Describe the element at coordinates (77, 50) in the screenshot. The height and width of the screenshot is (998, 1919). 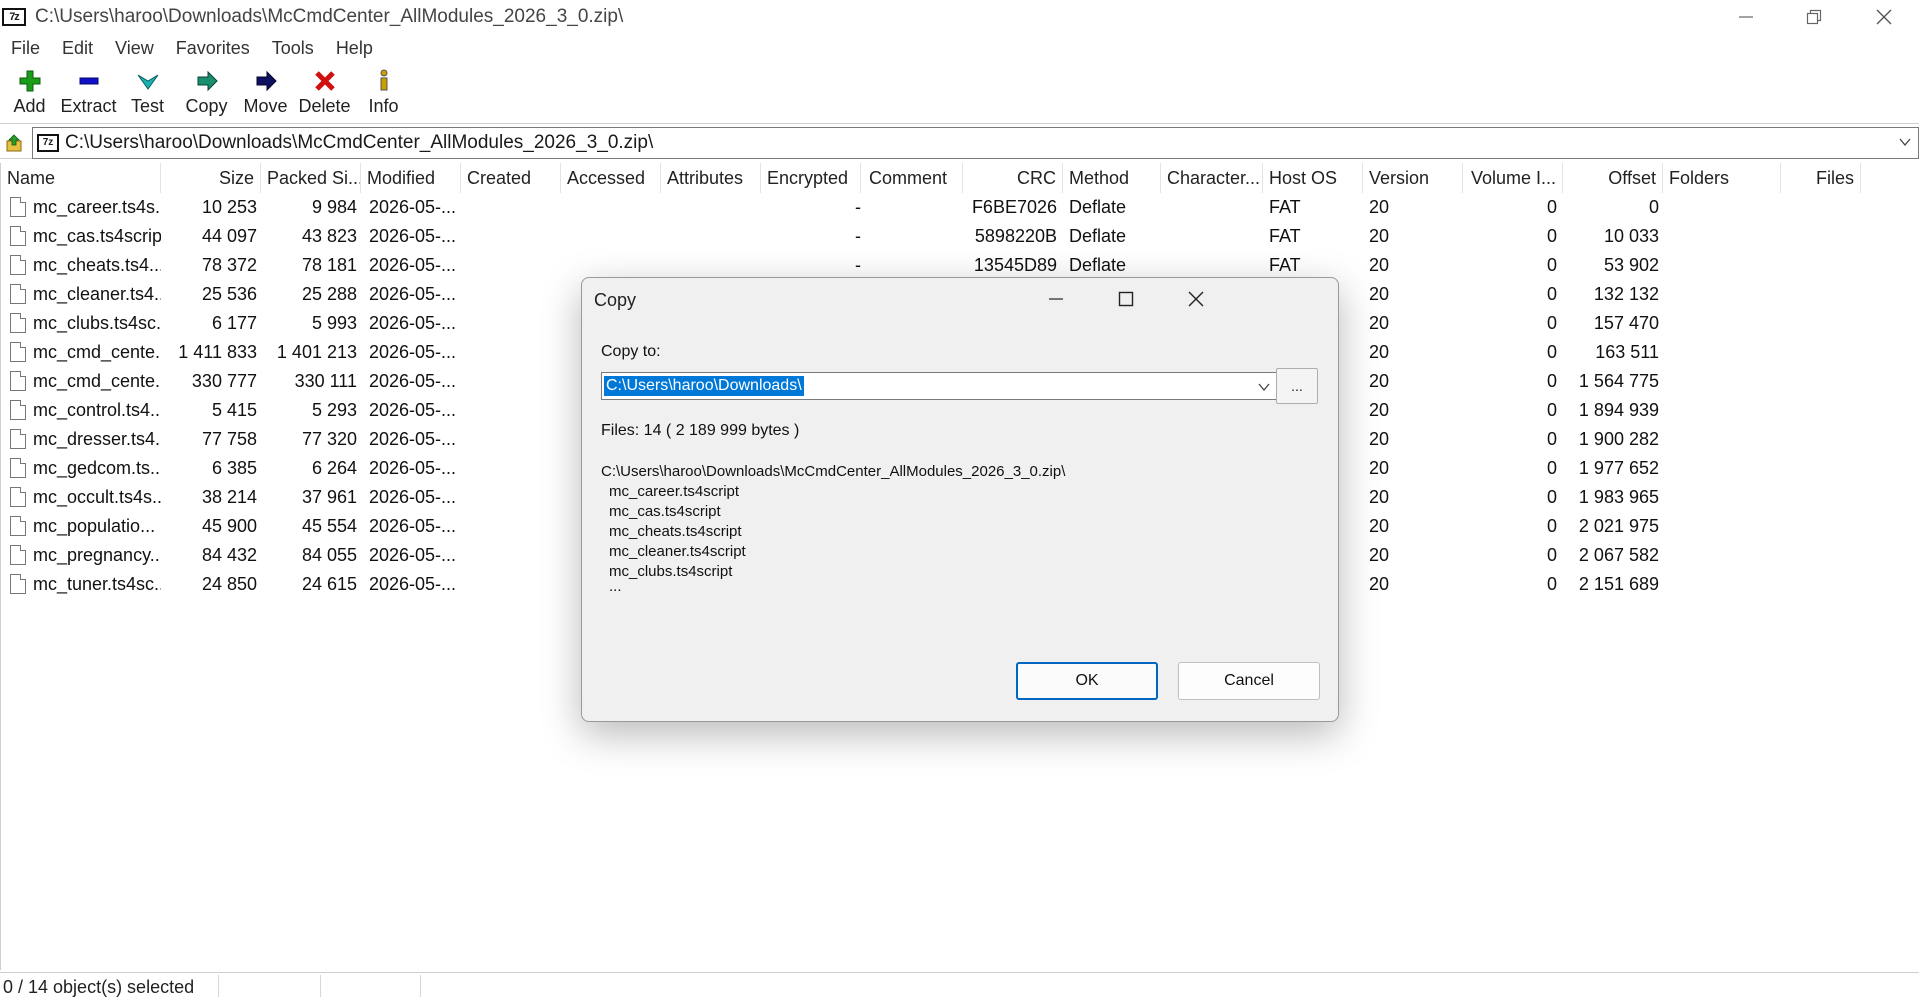
I see `menu-edit: Edit` at that location.